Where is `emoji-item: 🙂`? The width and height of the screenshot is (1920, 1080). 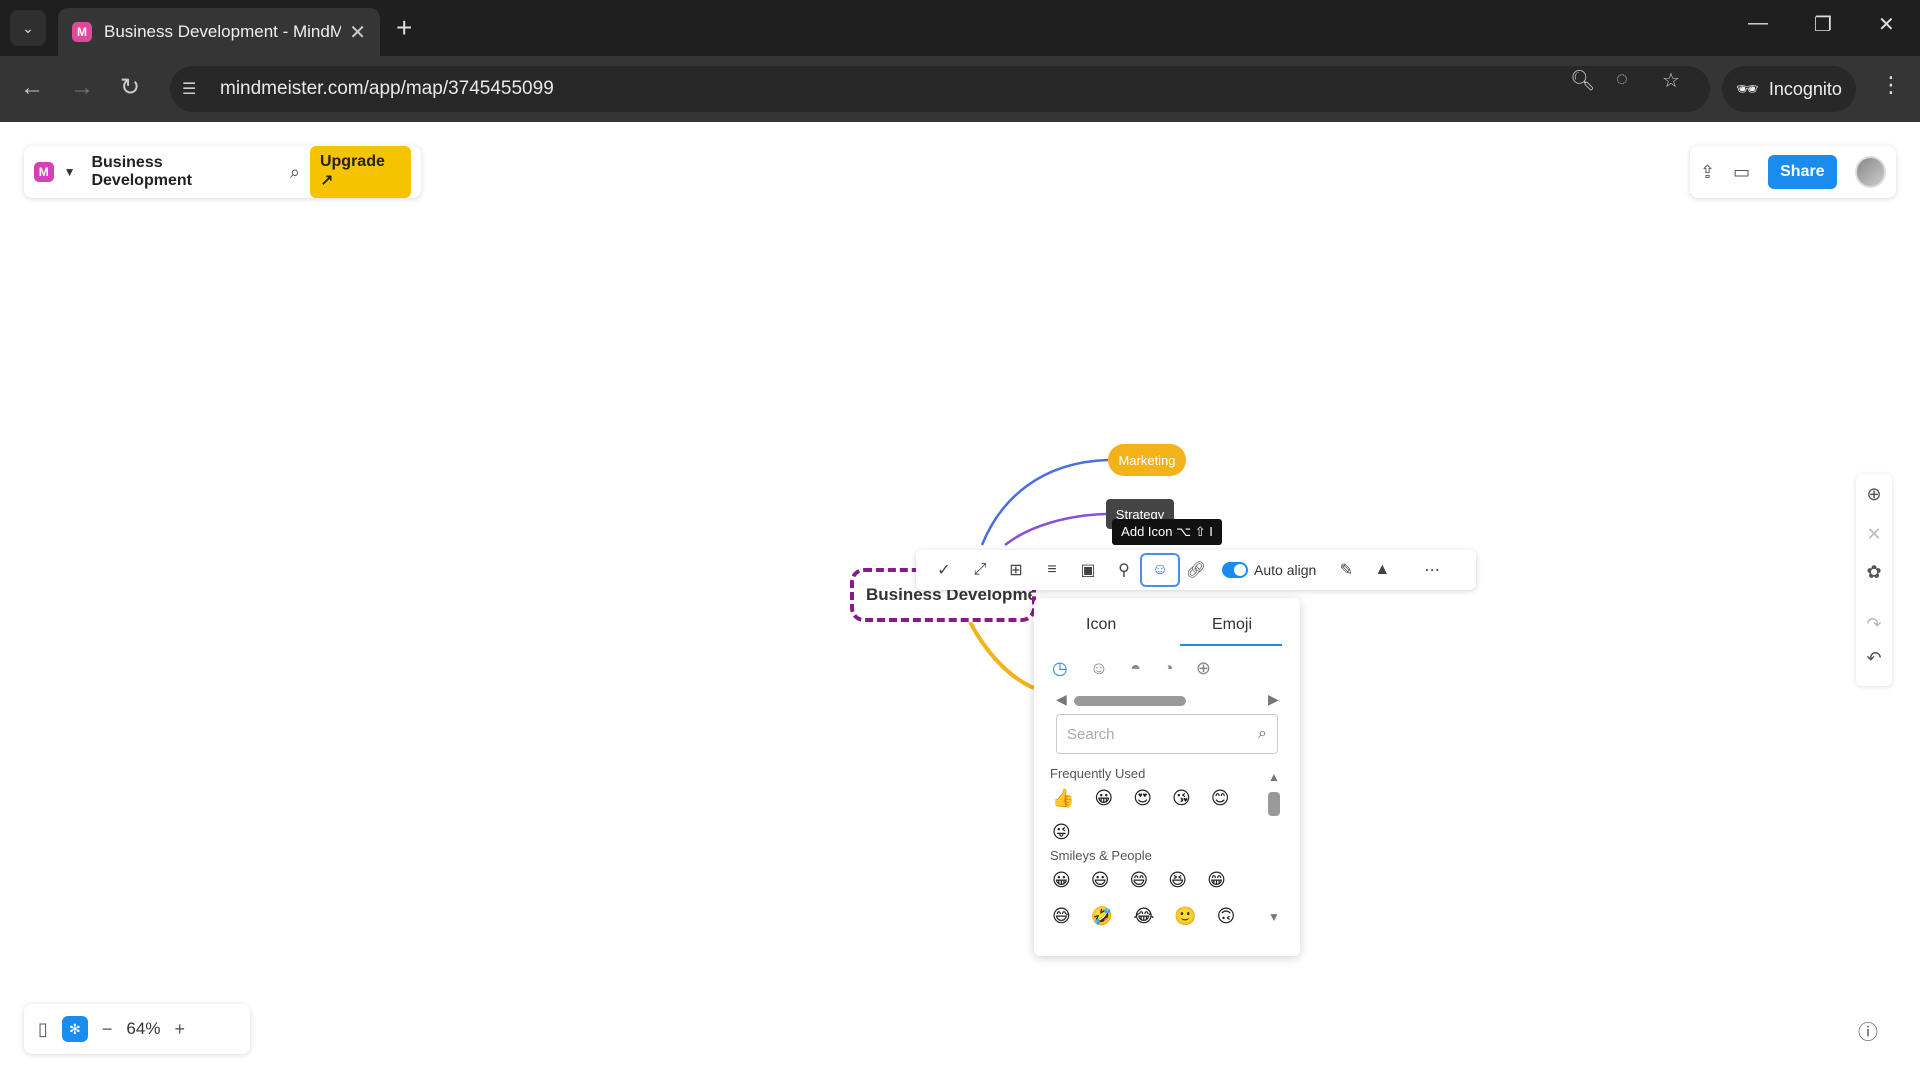 emoji-item: 🙂 is located at coordinates (1185, 916).